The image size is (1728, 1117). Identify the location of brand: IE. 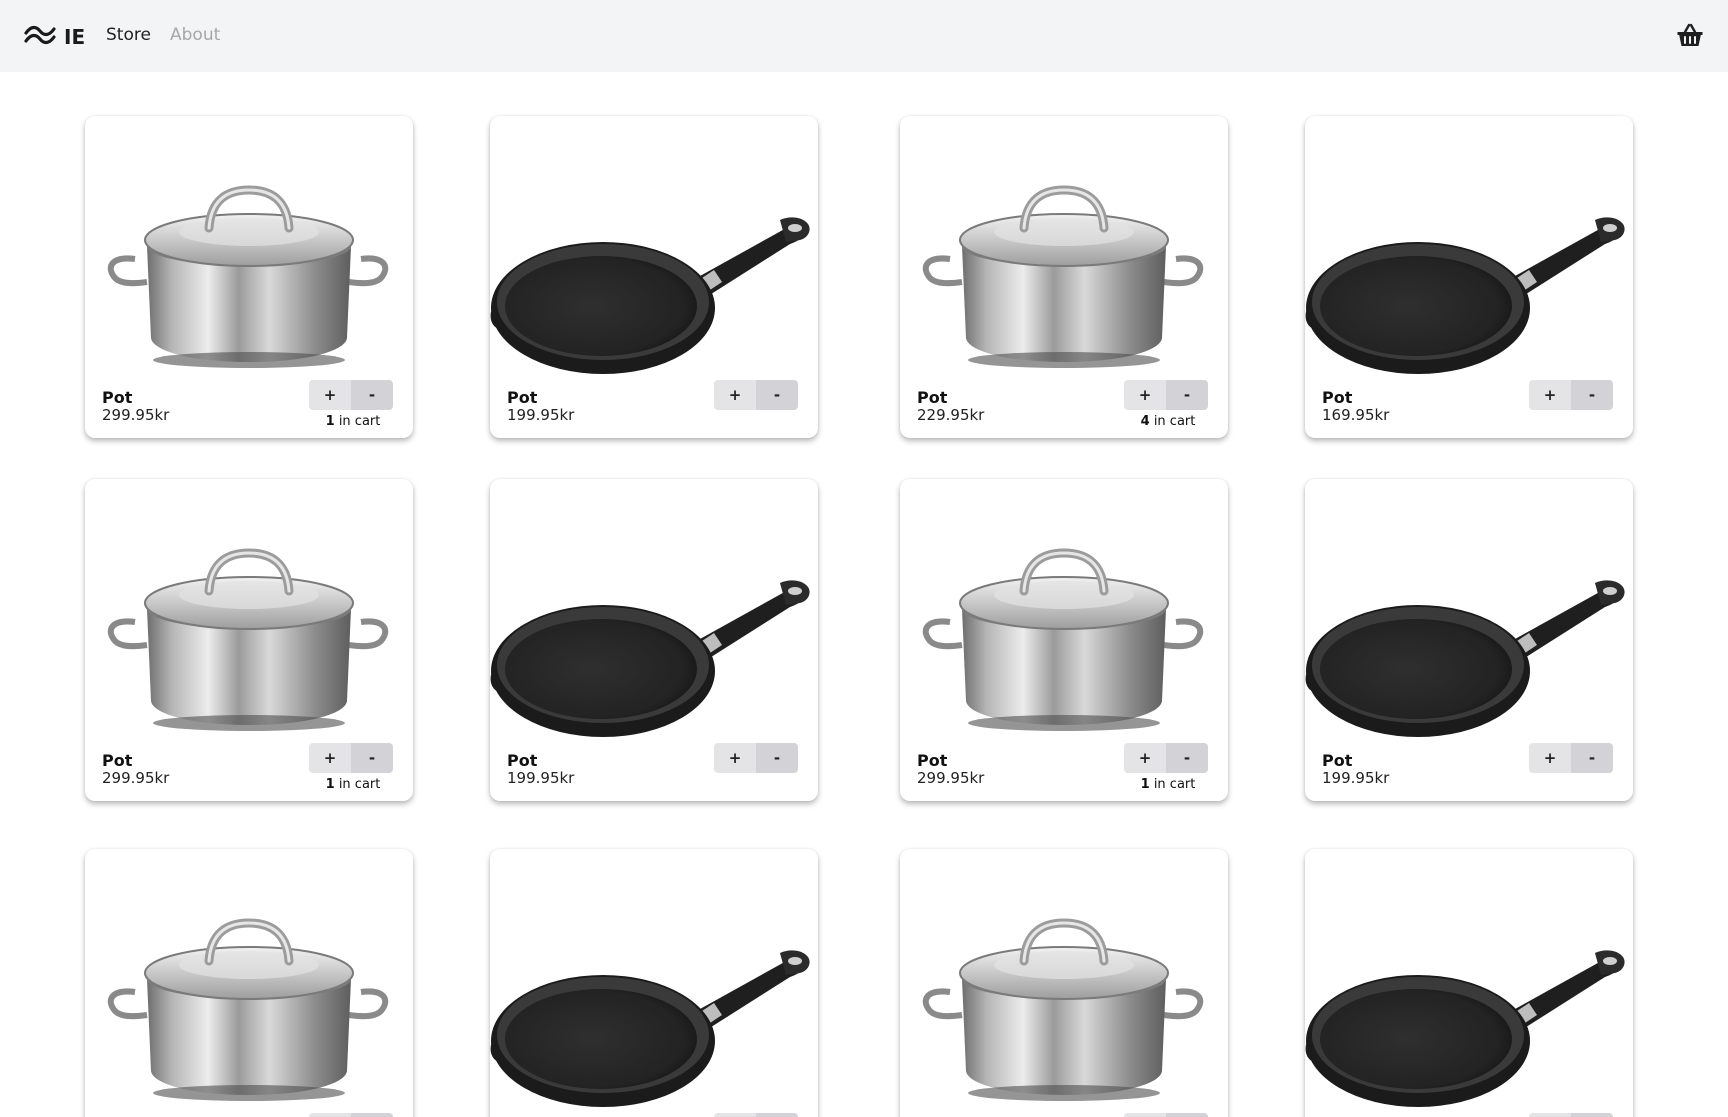
(54, 37).